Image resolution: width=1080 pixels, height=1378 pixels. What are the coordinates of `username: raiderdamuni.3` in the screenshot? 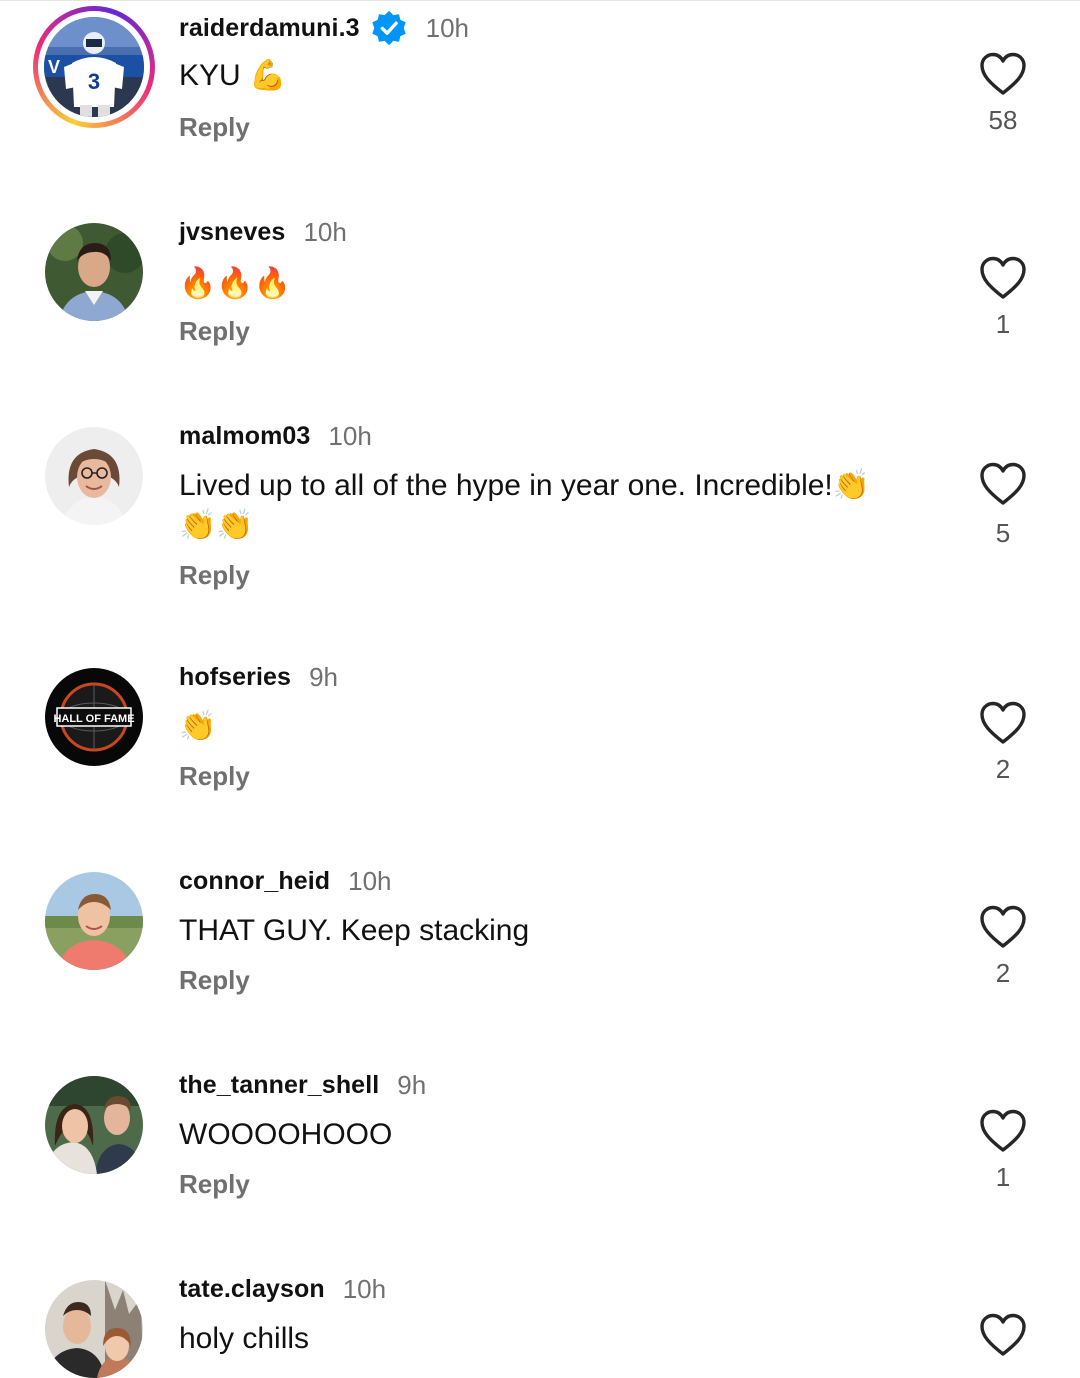 It's located at (269, 28).